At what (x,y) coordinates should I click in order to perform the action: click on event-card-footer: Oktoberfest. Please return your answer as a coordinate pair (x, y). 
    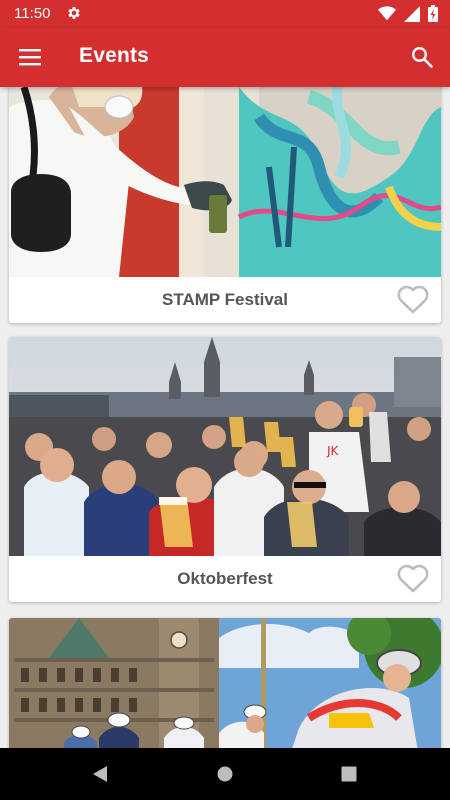
    Looking at the image, I should click on (225, 579).